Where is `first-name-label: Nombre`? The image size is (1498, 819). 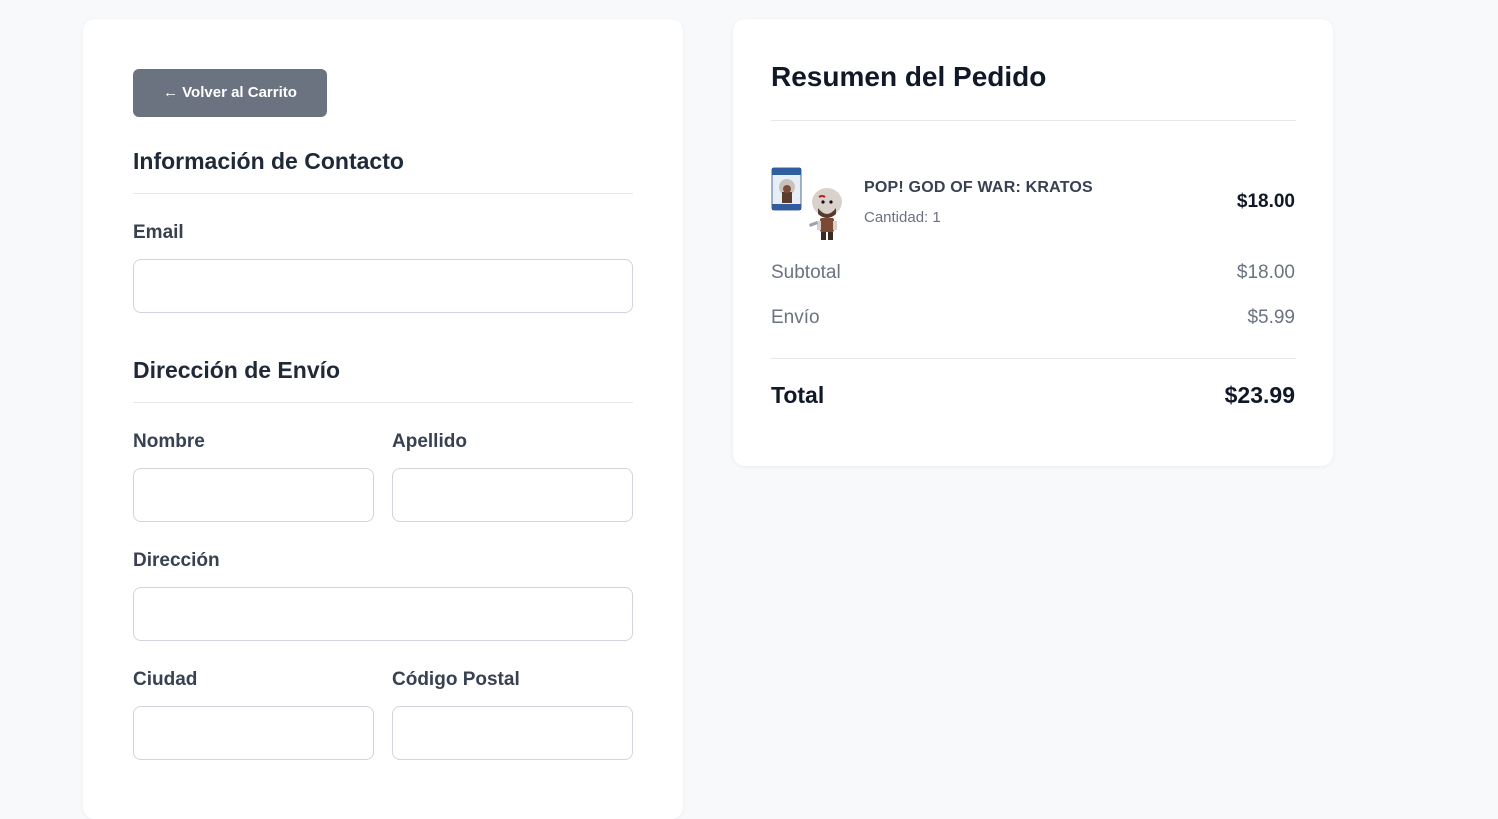
first-name-label: Nombre is located at coordinates (169, 441).